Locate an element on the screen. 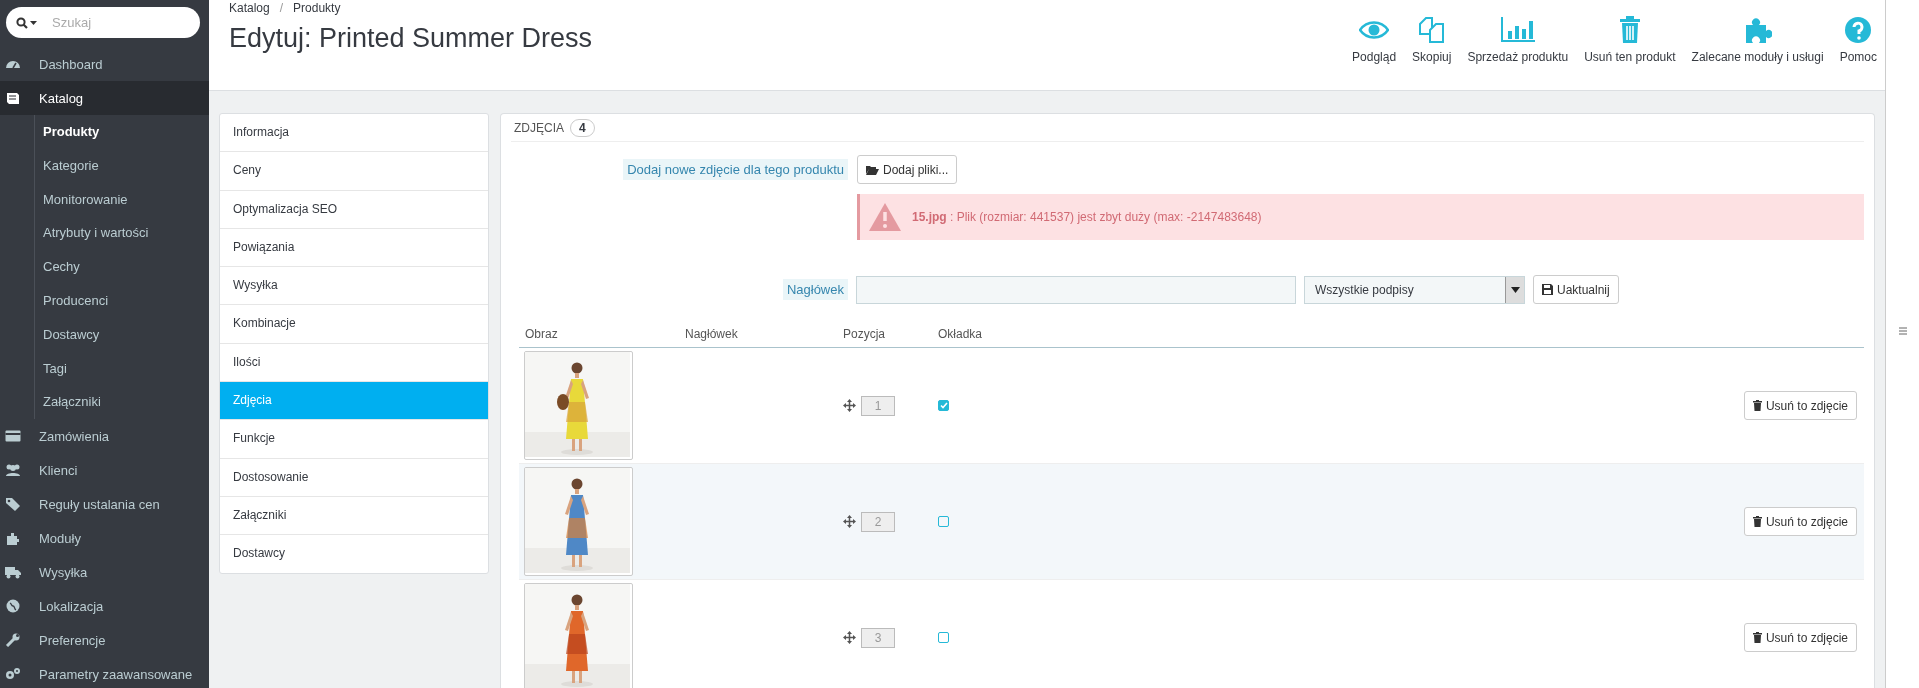 The width and height of the screenshot is (1919, 688). sidebar-subitem: Dostawcy is located at coordinates (122, 334).